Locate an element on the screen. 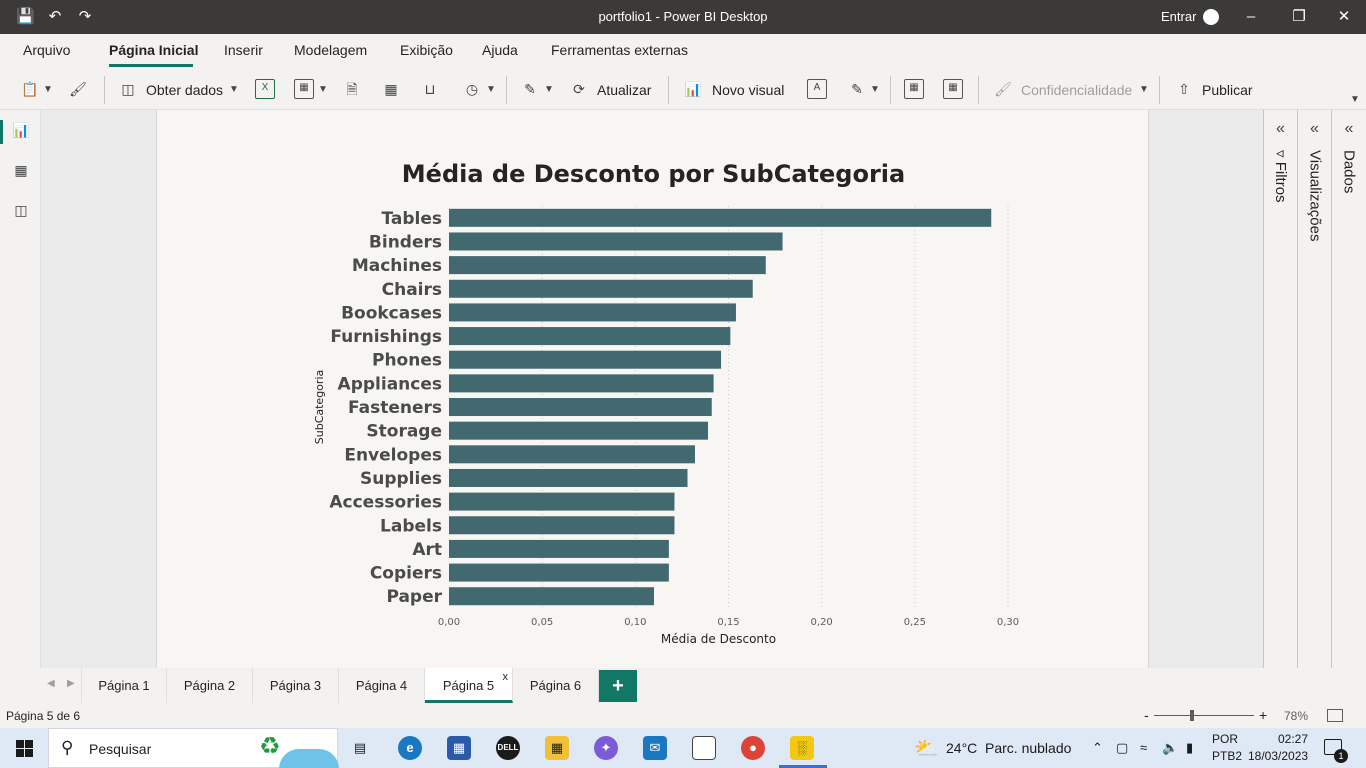 The width and height of the screenshot is (1366, 768). language-indicator: POR is located at coordinates (1225, 739).